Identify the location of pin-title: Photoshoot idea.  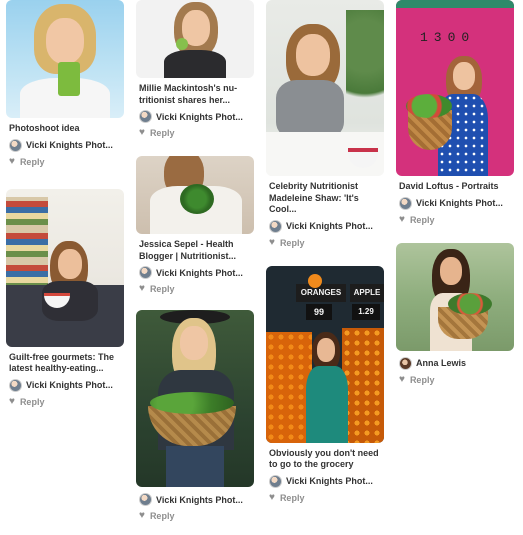
(65, 129).